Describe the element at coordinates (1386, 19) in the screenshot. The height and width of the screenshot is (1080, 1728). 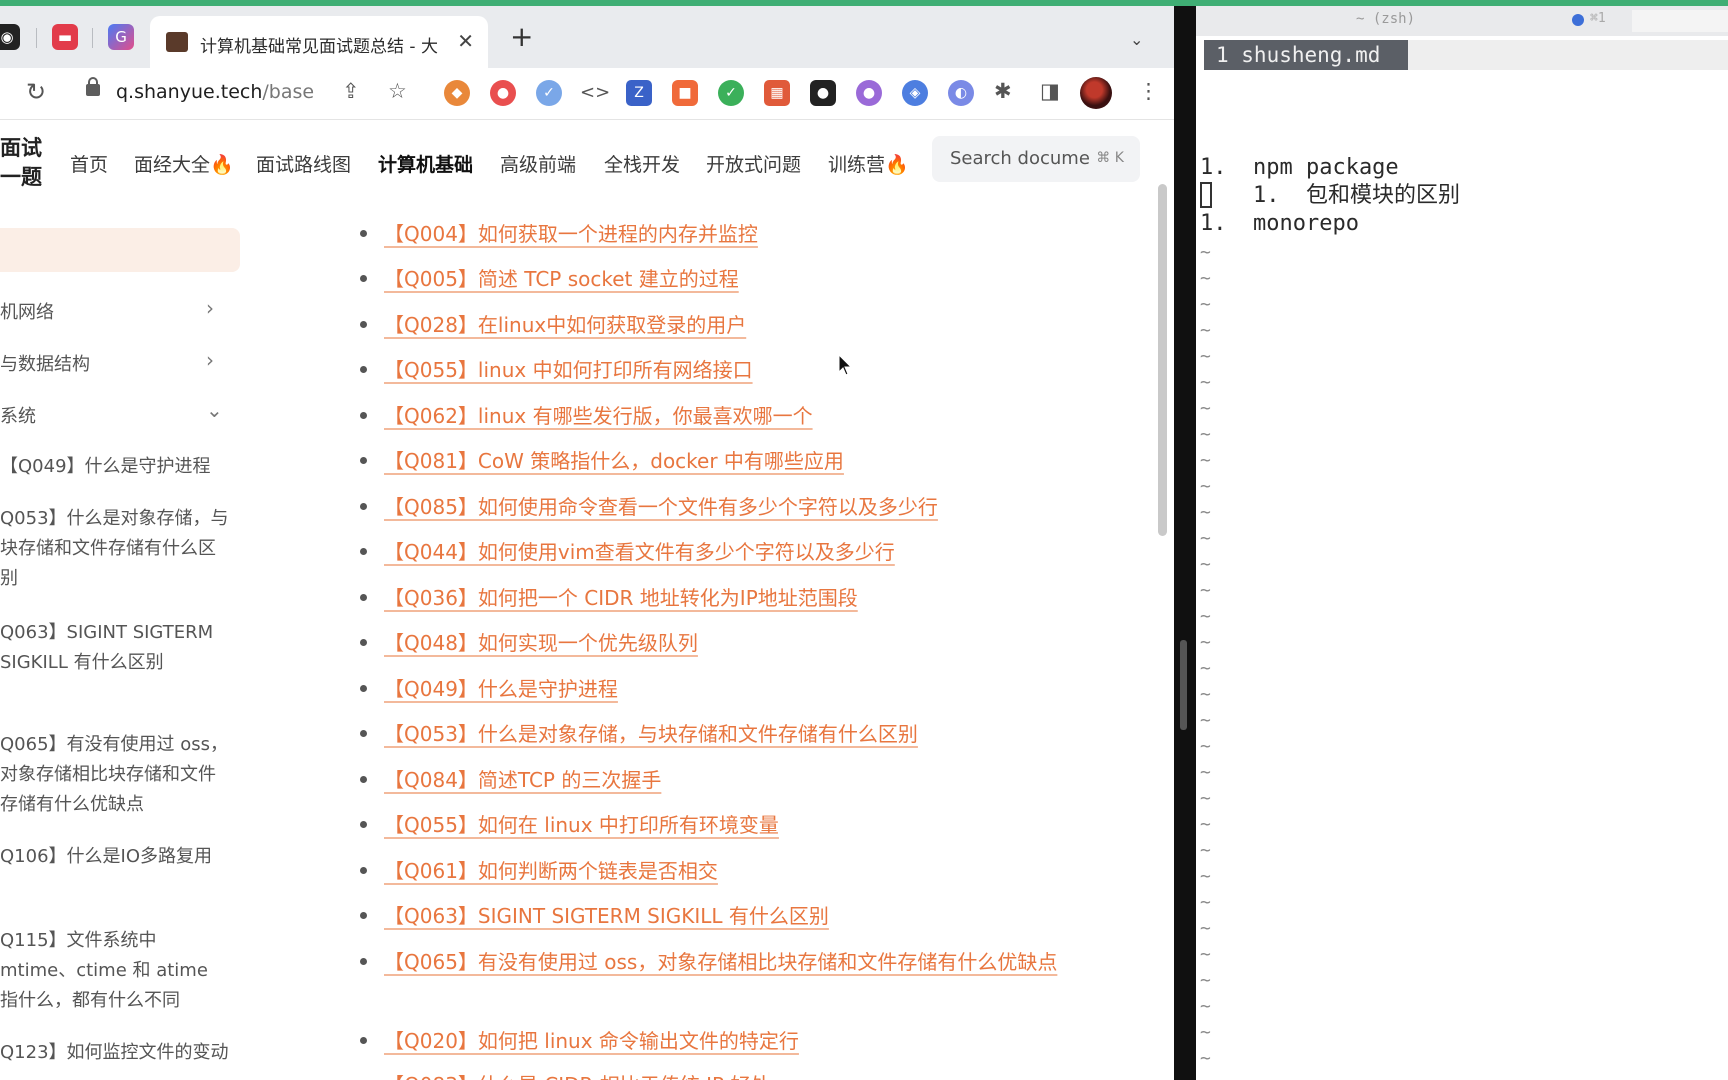
I see `terminal-title: ~ (zsh)` at that location.